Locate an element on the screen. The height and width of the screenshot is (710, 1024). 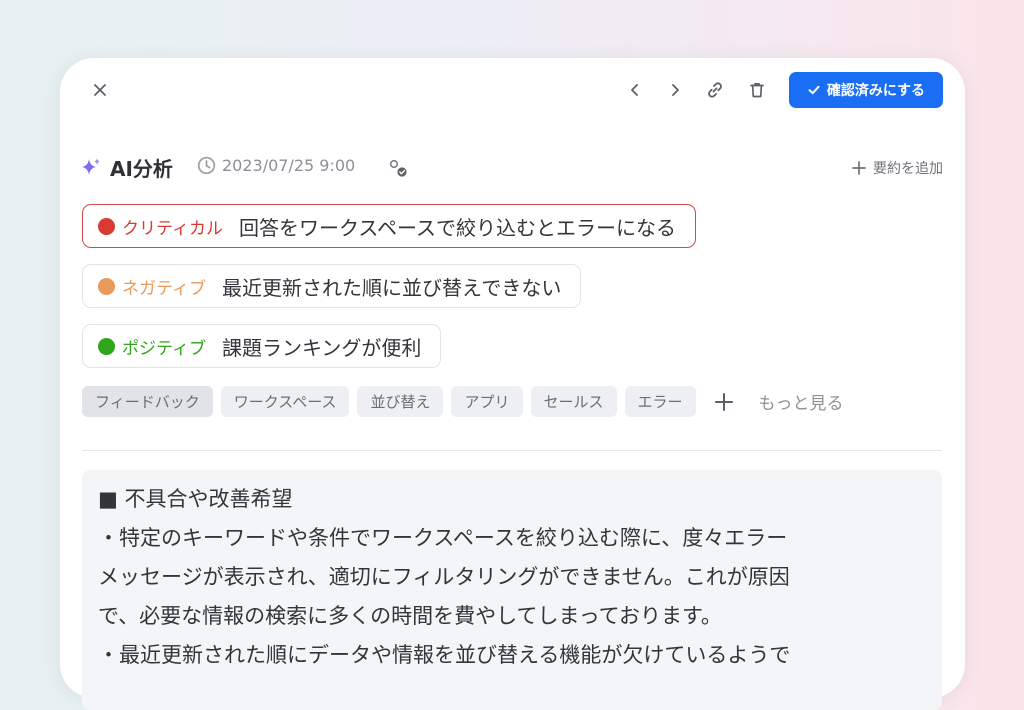
add-summary-button: 要約を追加 is located at coordinates (897, 168).